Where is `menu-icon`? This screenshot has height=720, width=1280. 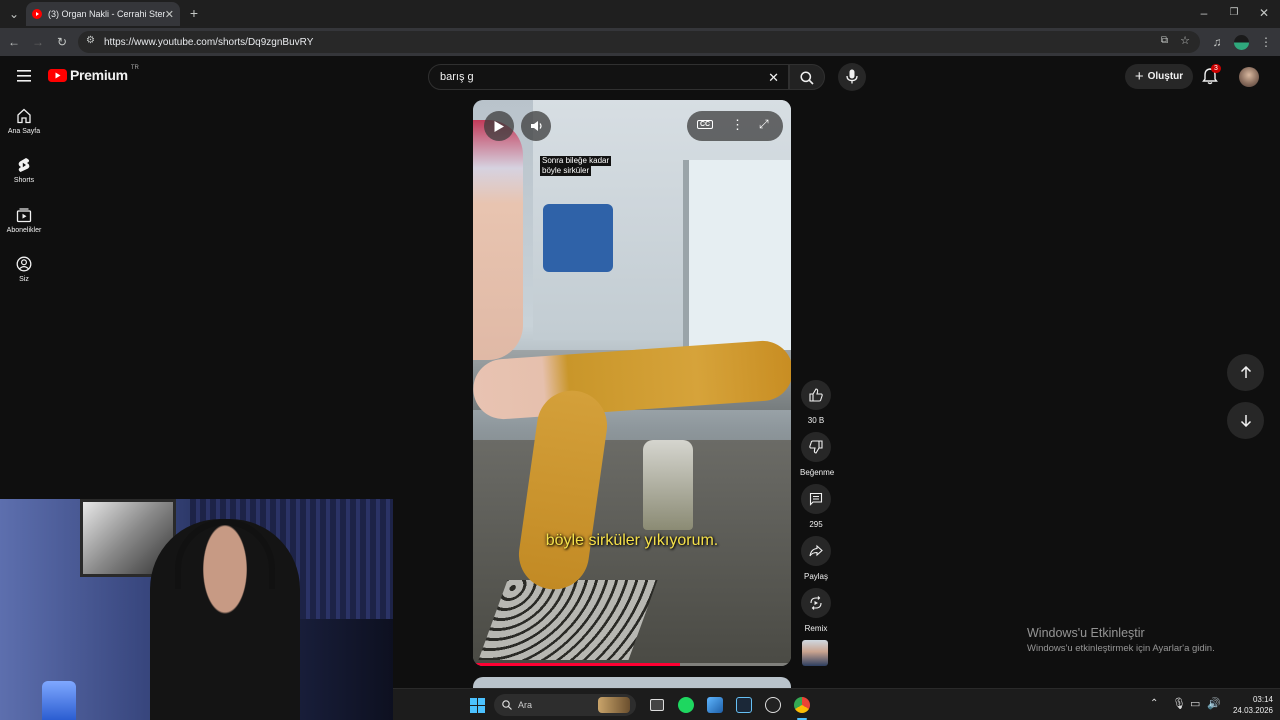
menu-icon is located at coordinates (24, 76).